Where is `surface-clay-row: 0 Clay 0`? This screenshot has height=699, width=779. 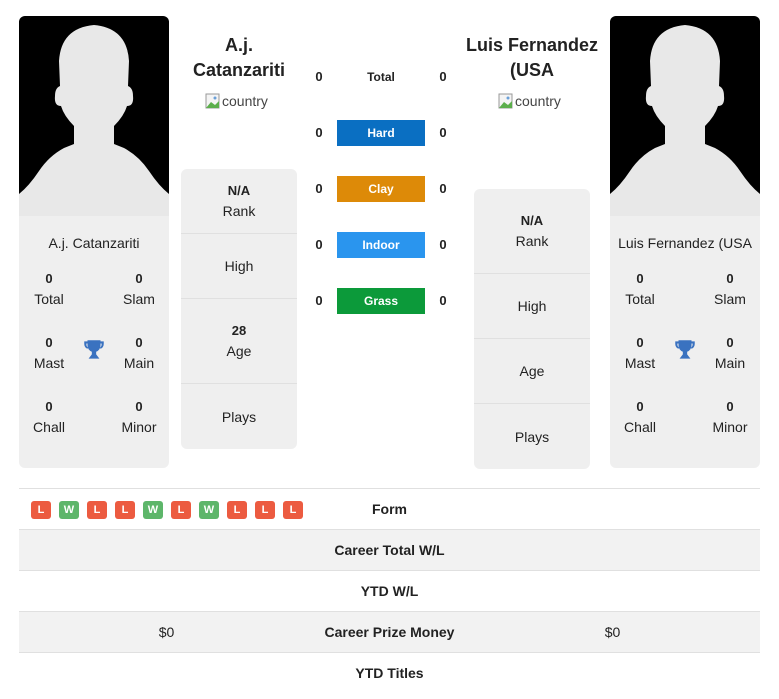 surface-clay-row: 0 Clay 0 is located at coordinates (380, 189).